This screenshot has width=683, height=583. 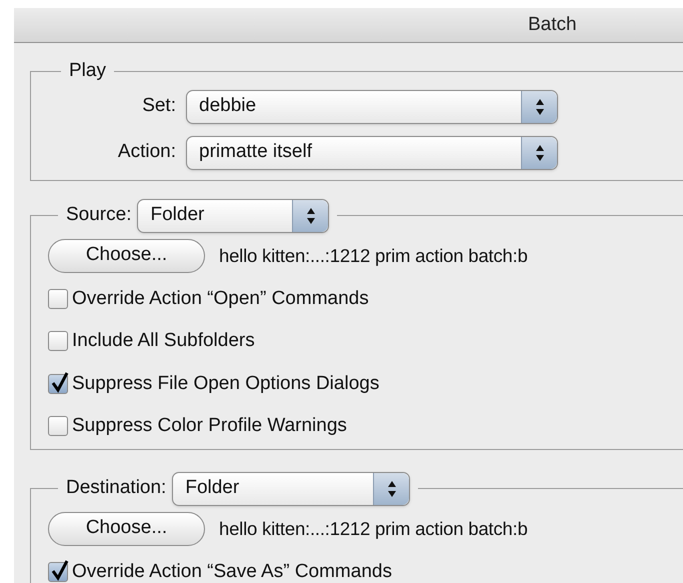 What do you see at coordinates (99, 215) in the screenshot?
I see `dropdown-label: Source:` at bounding box center [99, 215].